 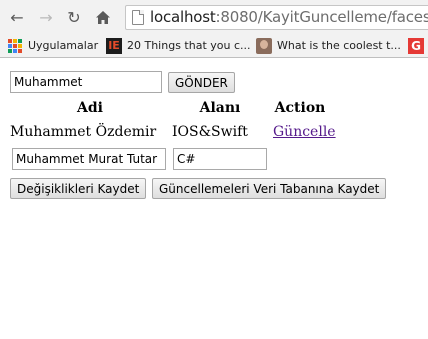 What do you see at coordinates (83, 132) in the screenshot?
I see `cell-name: Muhammet Özdemir` at bounding box center [83, 132].